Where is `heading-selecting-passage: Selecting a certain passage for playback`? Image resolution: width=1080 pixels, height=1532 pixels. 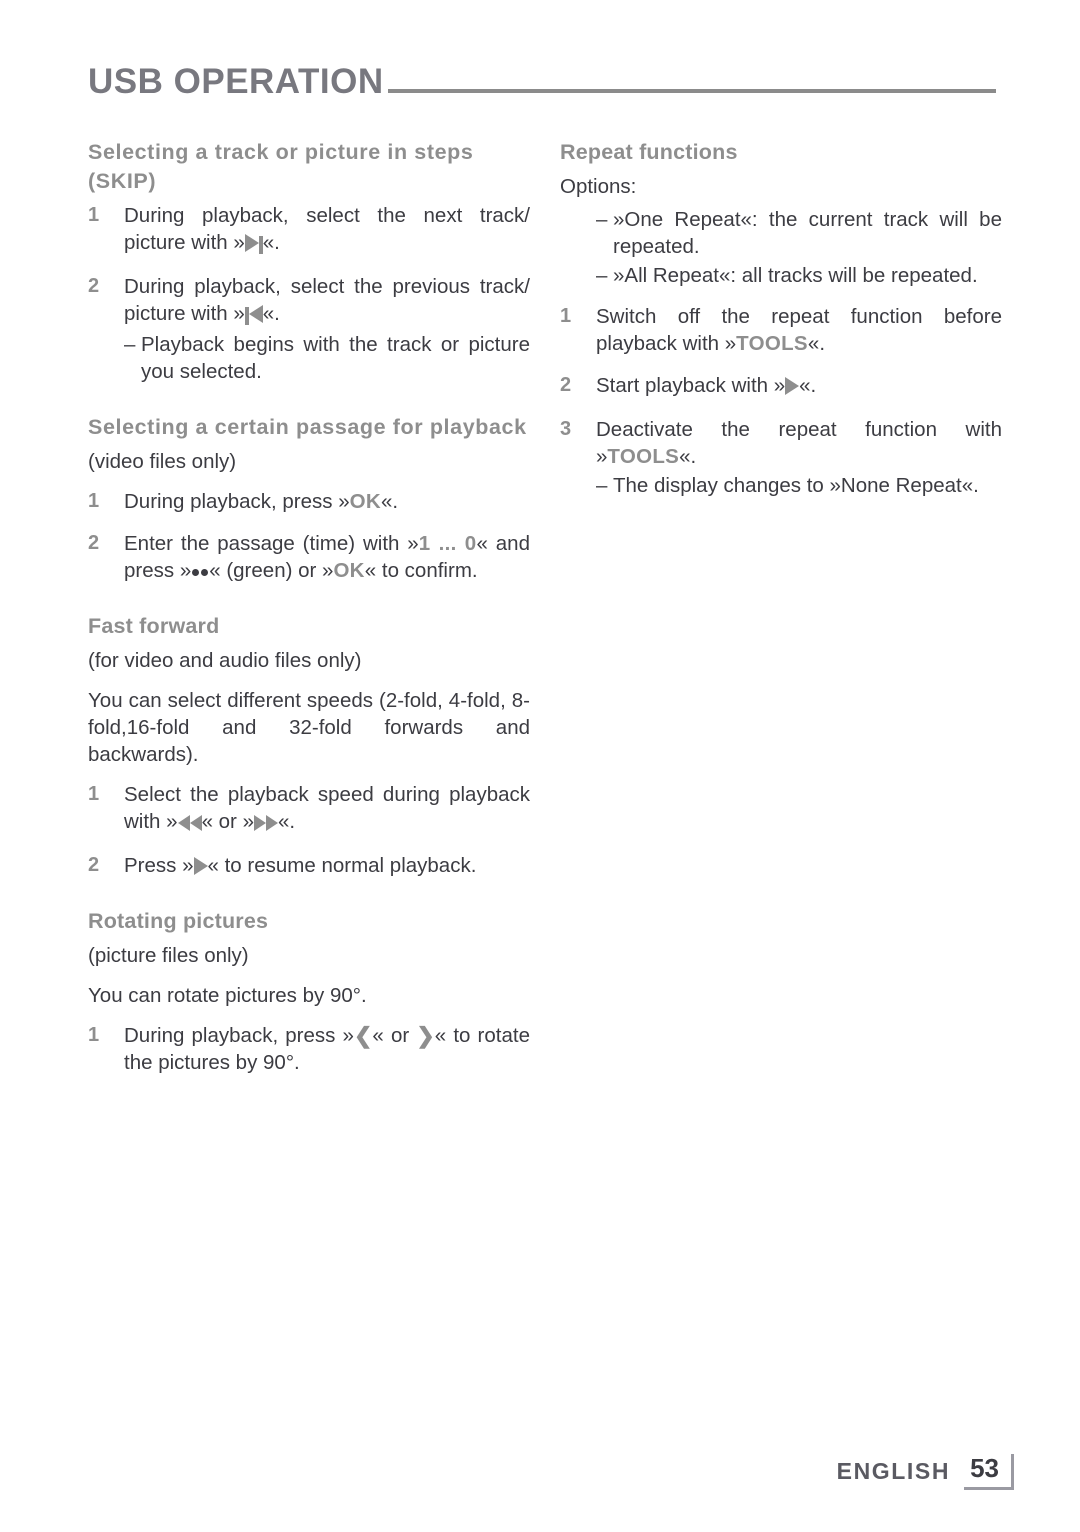
heading-selecting-passage: Selecting a certain passage for playback is located at coordinates (307, 427).